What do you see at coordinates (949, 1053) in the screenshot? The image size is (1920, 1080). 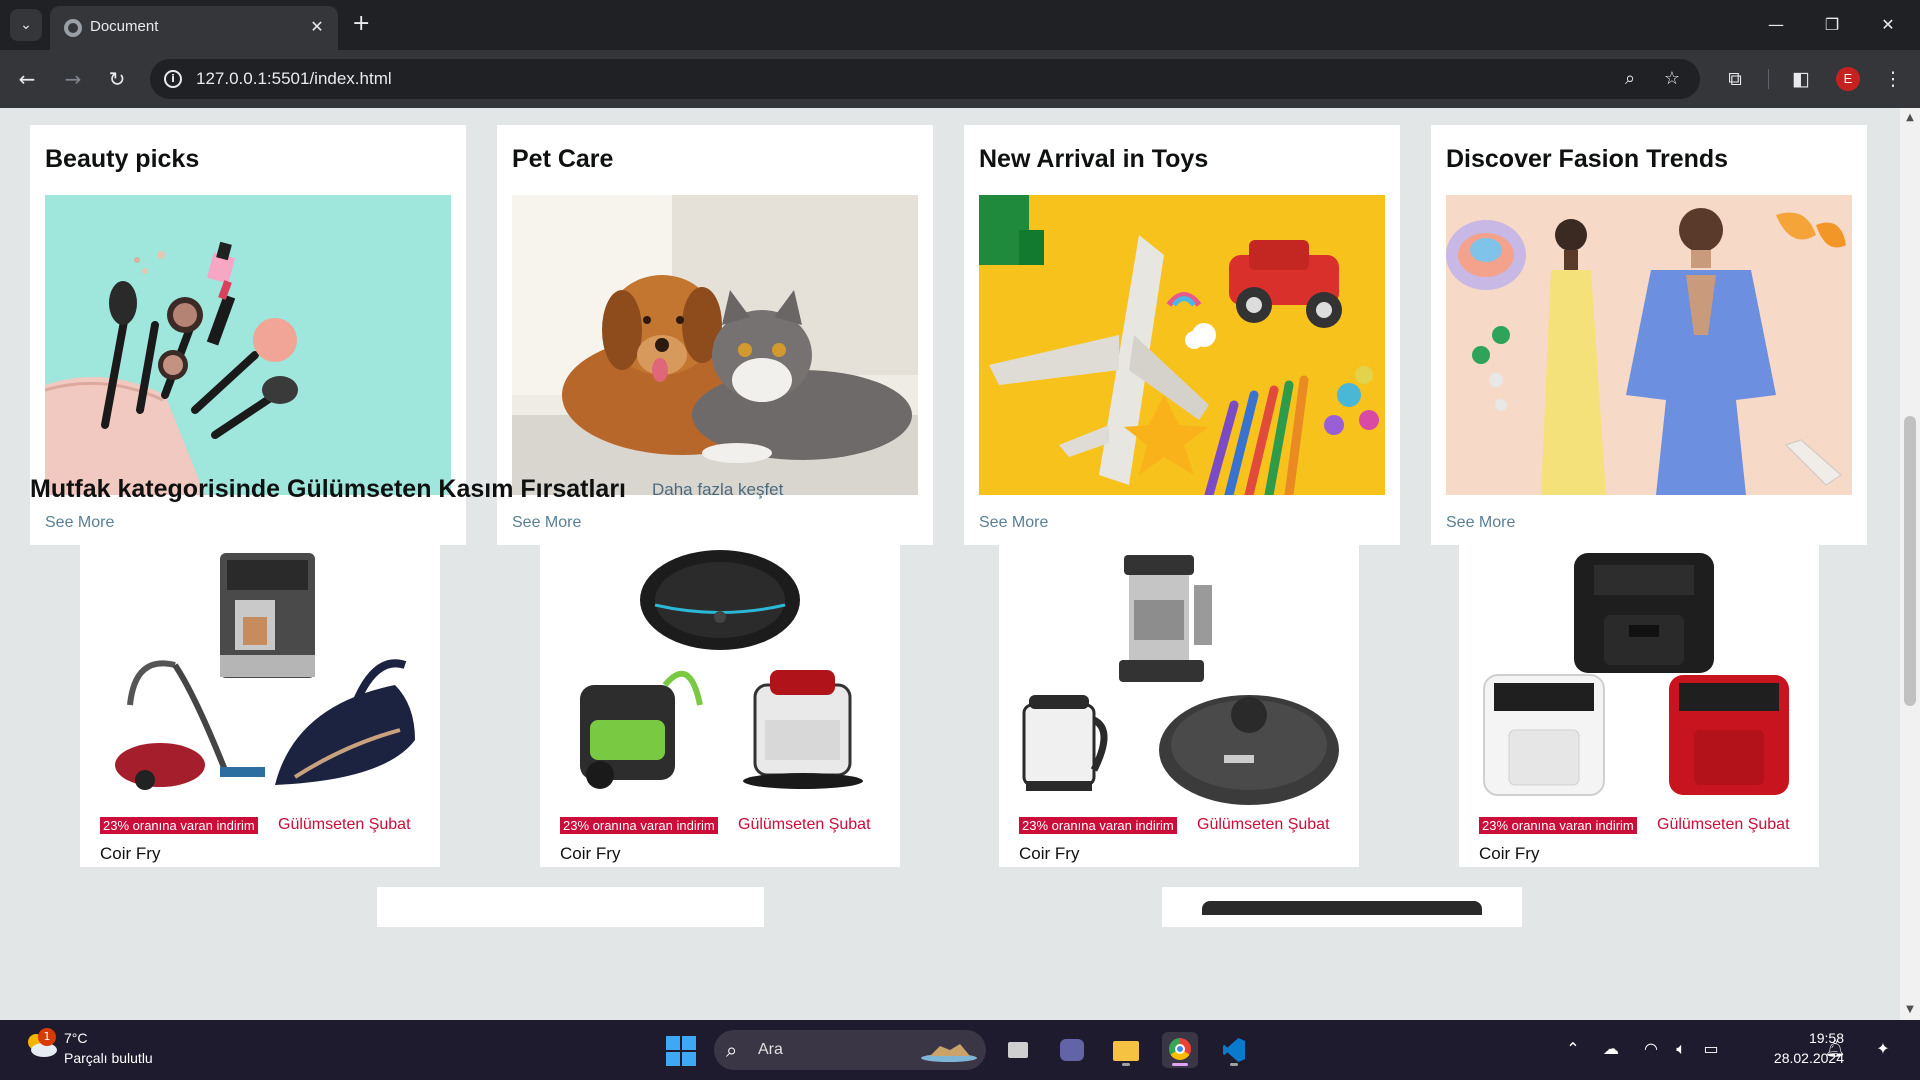 I see `search-highlight-icon` at bounding box center [949, 1053].